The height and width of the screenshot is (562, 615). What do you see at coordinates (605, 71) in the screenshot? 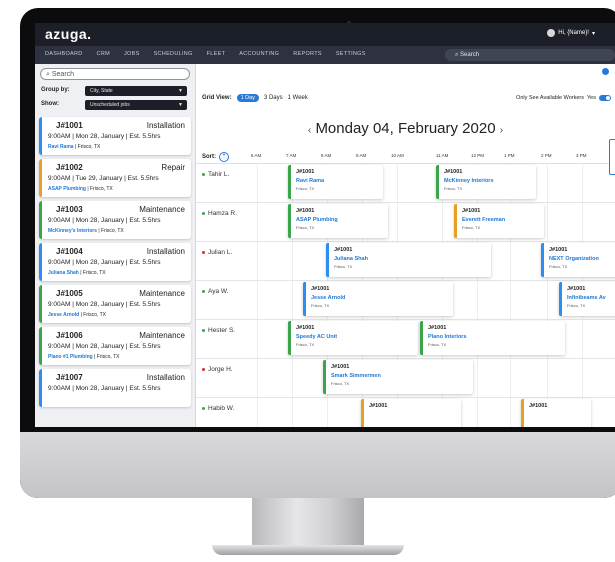
I see `gear-icon` at bounding box center [605, 71].